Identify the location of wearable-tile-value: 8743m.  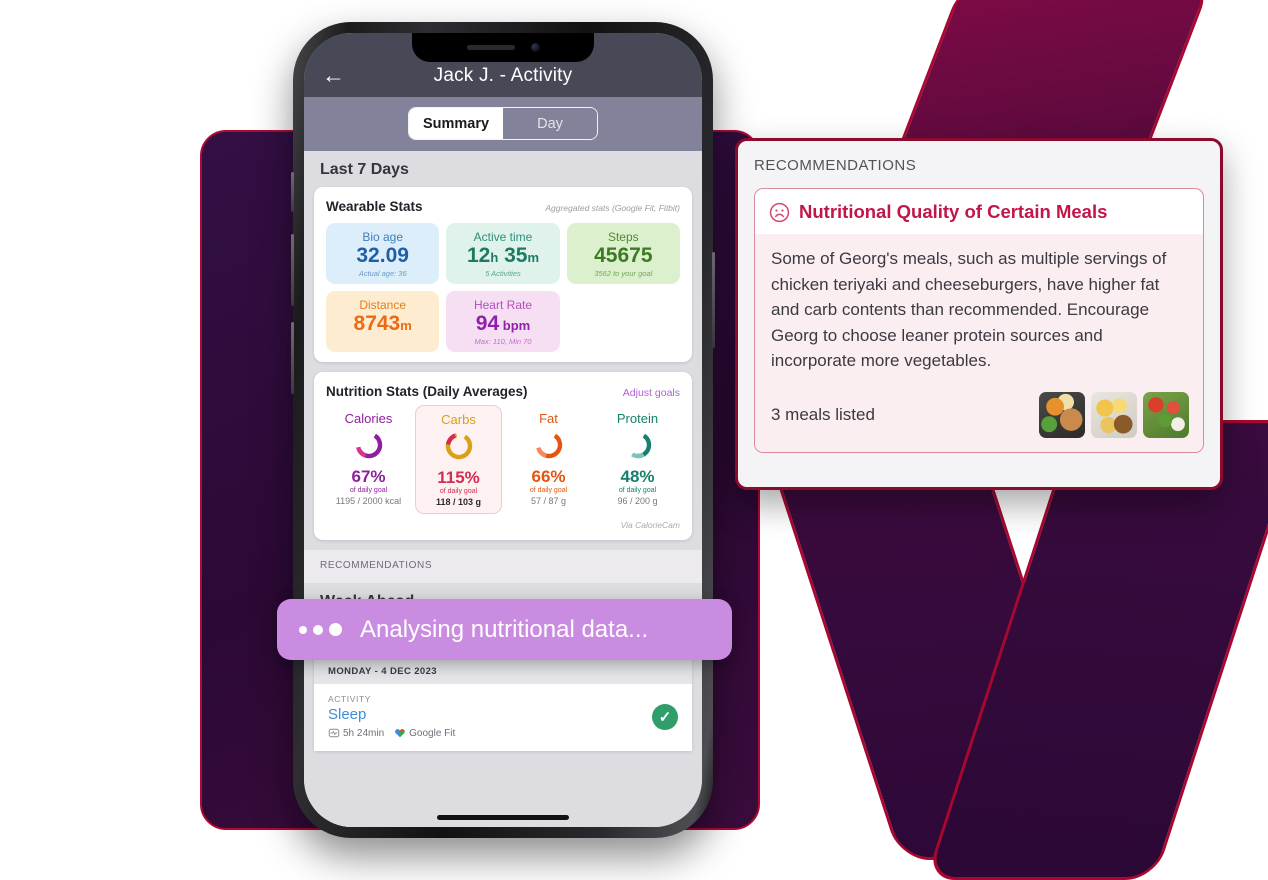
(382, 324).